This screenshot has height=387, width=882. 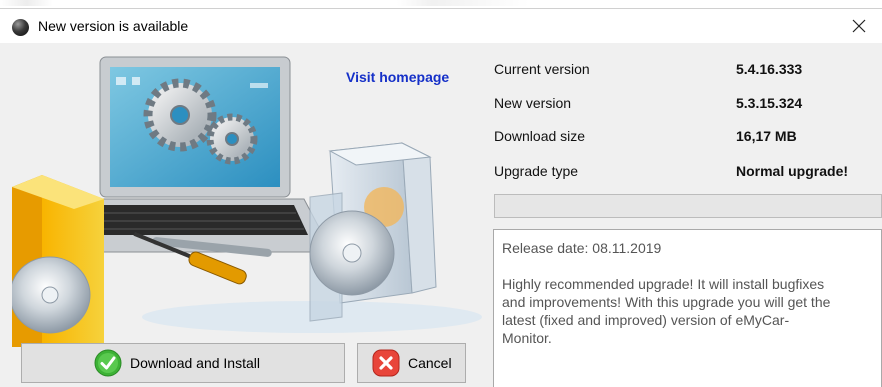 I want to click on close-button, so click(x=859, y=26).